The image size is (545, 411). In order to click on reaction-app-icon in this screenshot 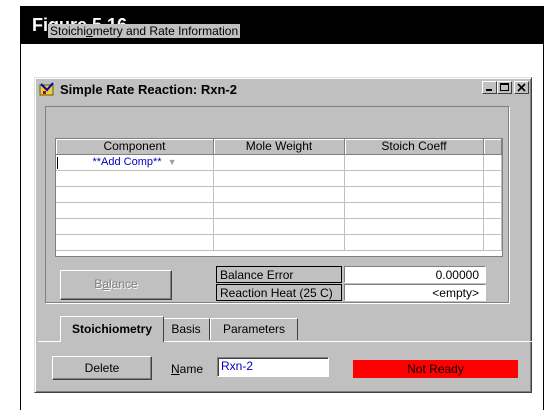, I will do `click(47, 89)`.